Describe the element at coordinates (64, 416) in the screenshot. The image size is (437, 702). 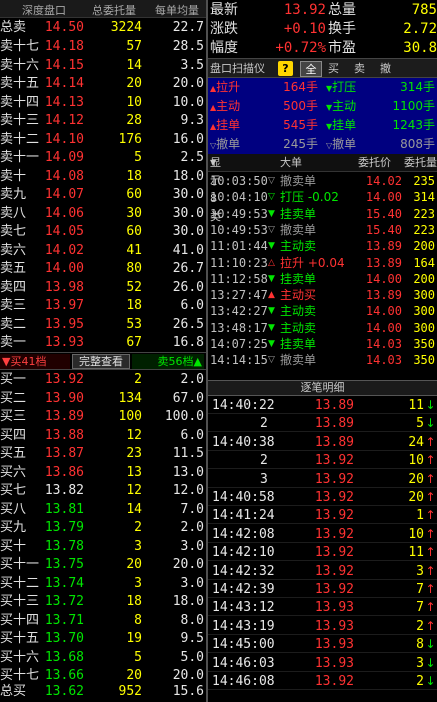
I see `level-price: 13.89` at that location.